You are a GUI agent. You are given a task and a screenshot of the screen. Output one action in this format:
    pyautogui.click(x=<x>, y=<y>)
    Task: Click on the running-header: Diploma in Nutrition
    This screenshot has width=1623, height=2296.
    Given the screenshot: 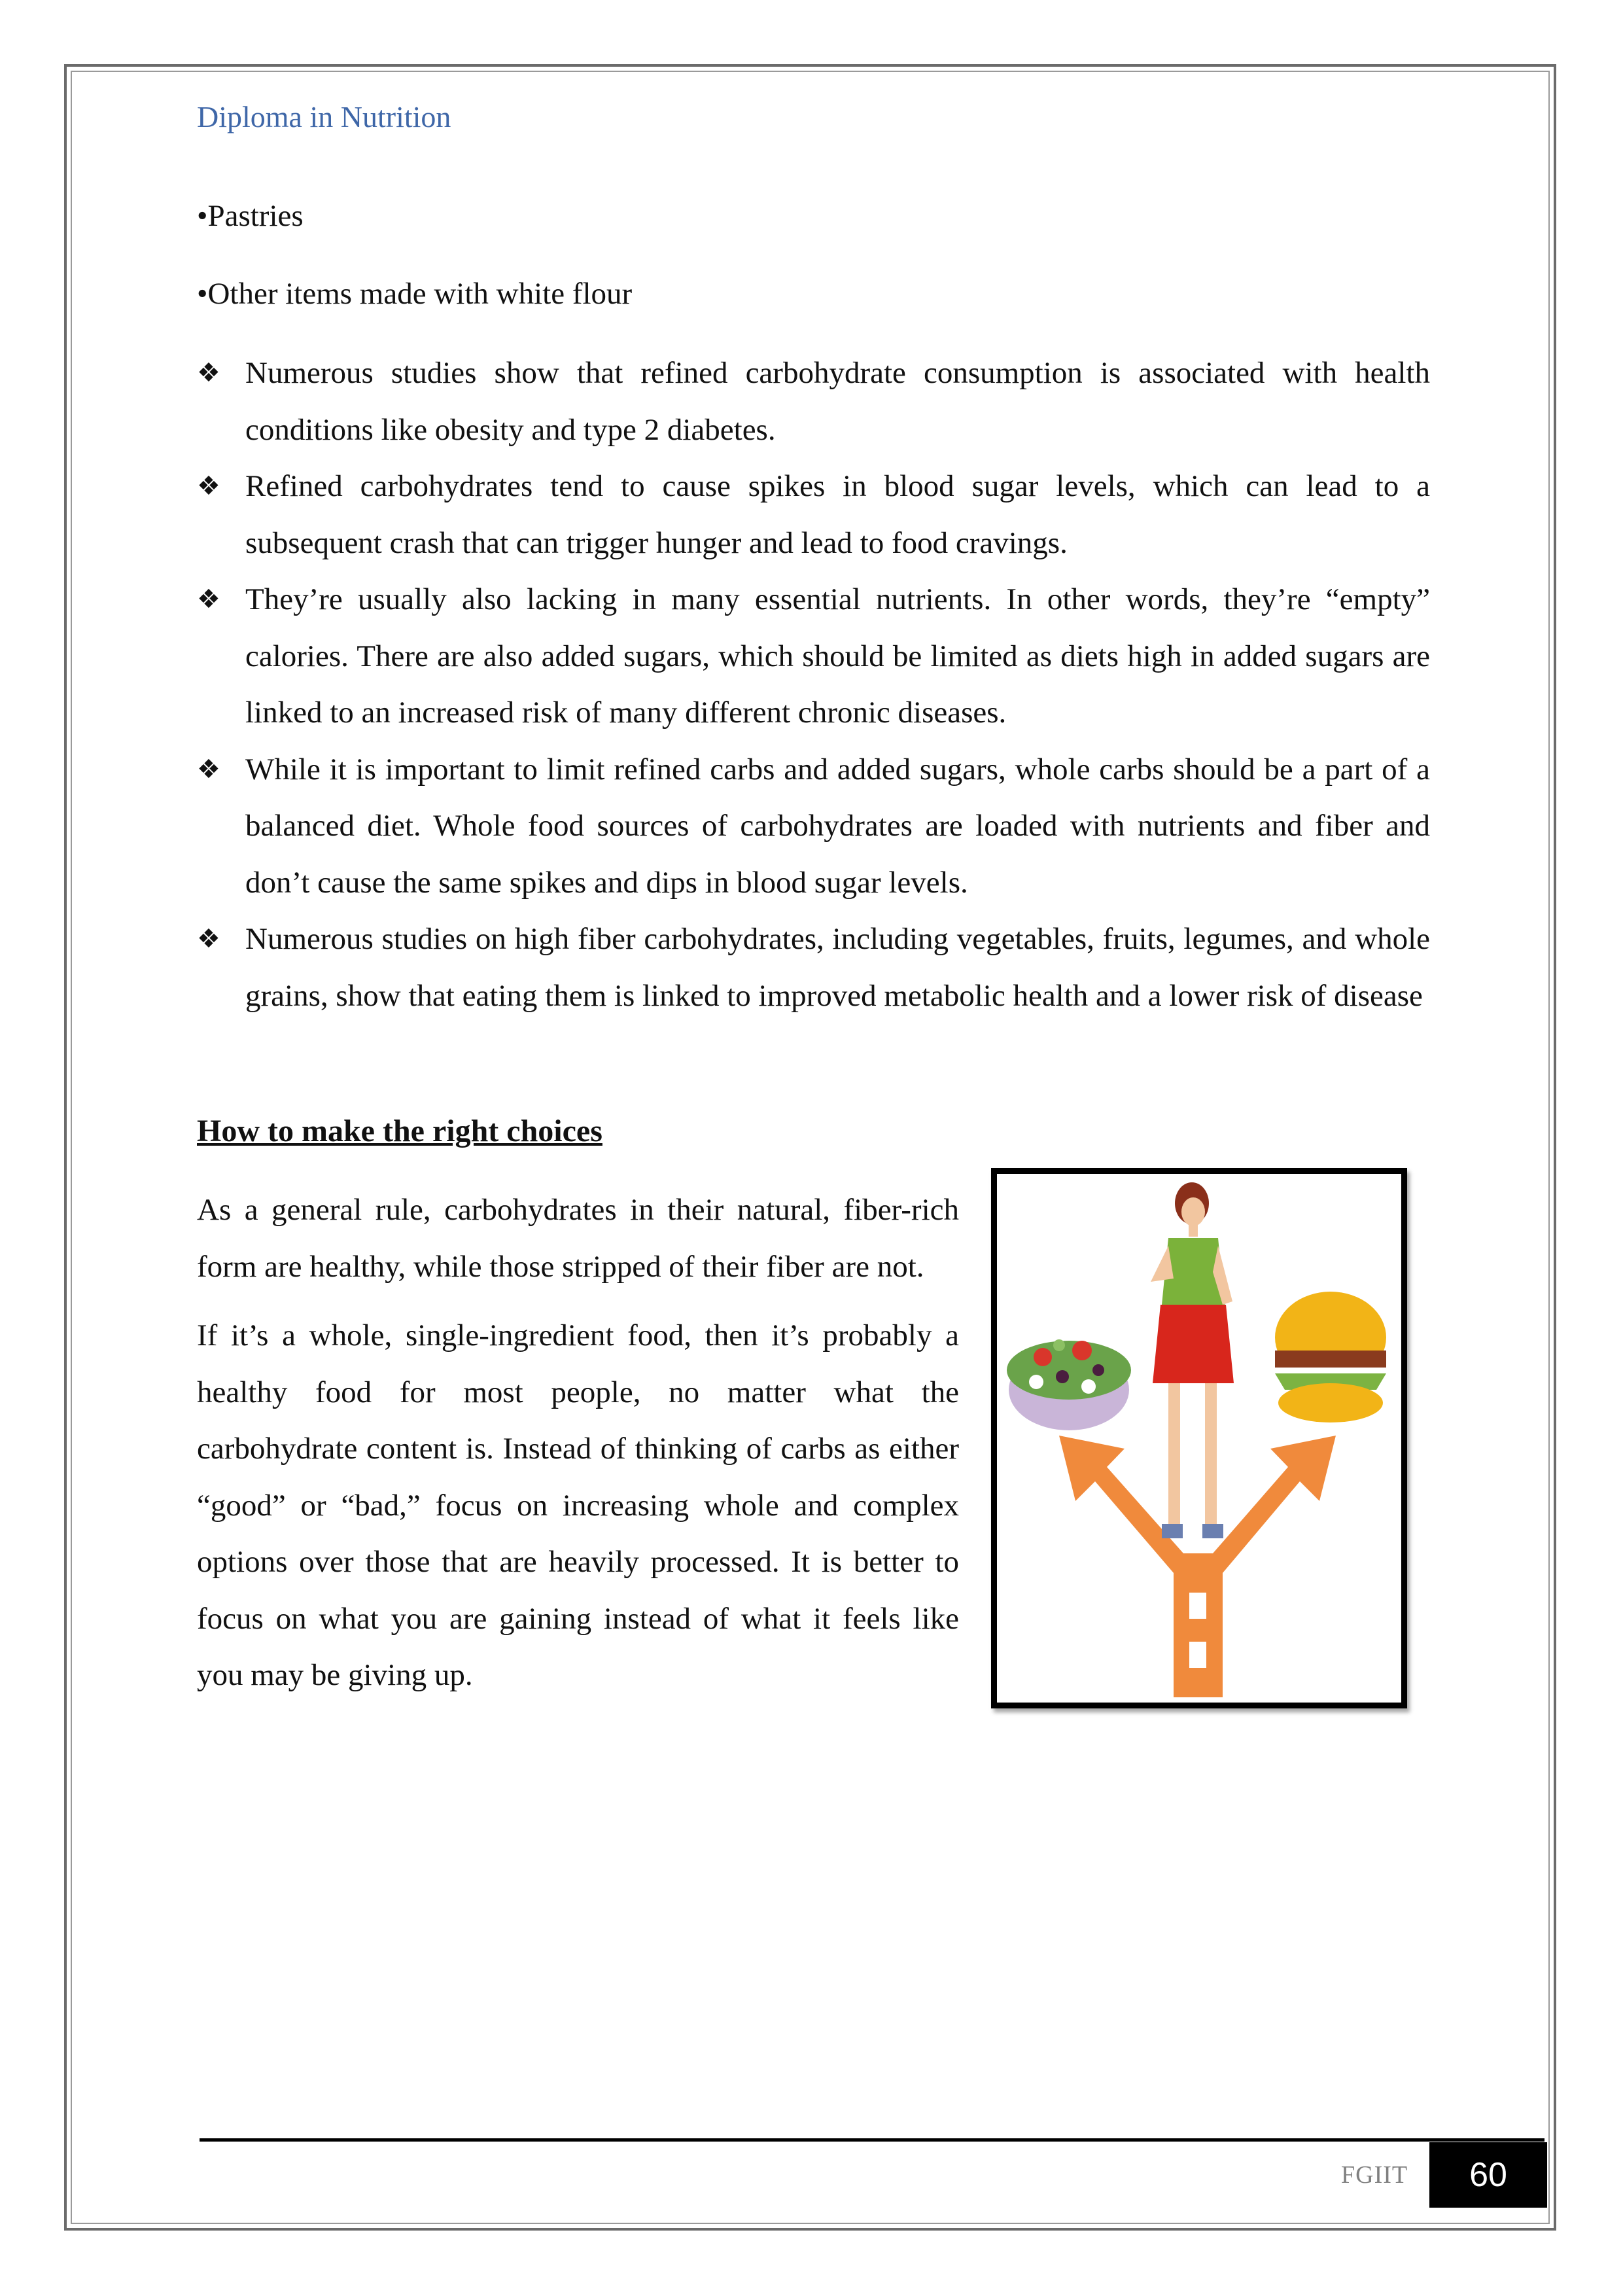 What is the action you would take?
    pyautogui.click(x=324, y=117)
    